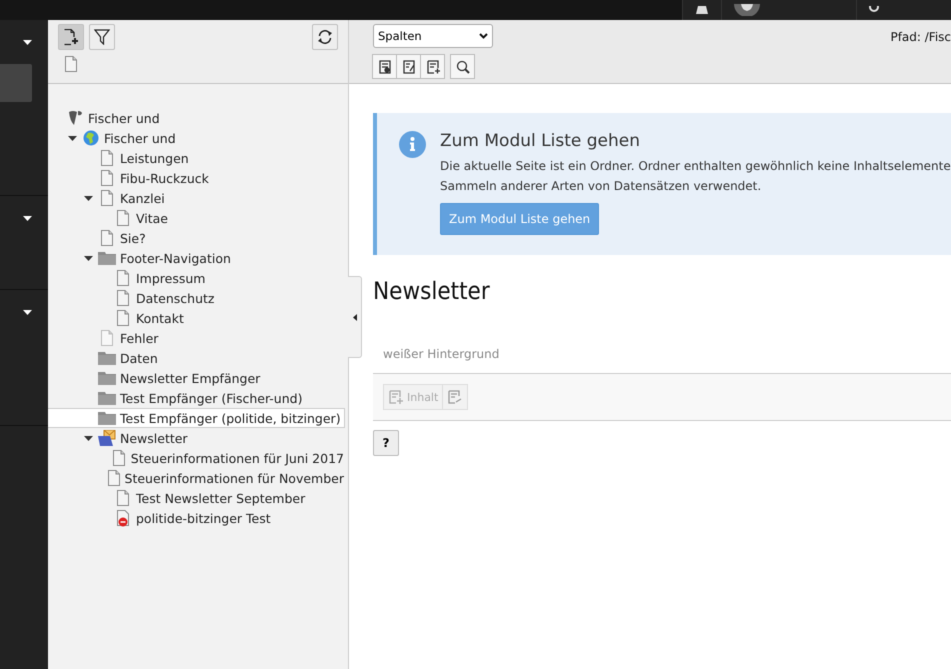 The height and width of the screenshot is (669, 951). Describe the element at coordinates (747, 10) in the screenshot. I see `avatar-icon` at that location.